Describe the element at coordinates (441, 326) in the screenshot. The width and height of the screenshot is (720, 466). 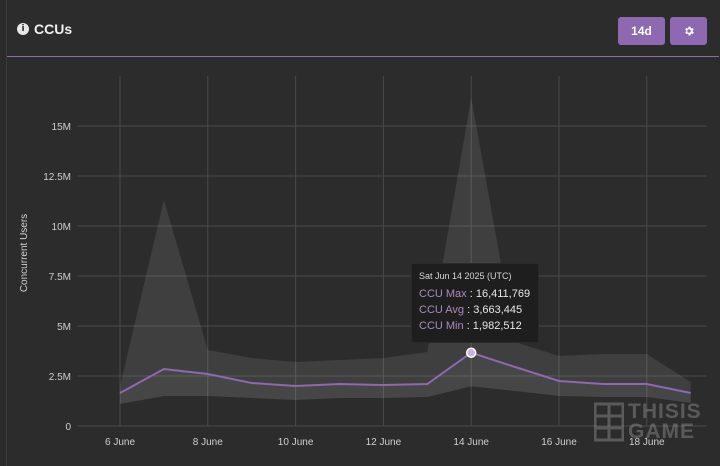
I see `tooltip-label: CCU Min` at that location.